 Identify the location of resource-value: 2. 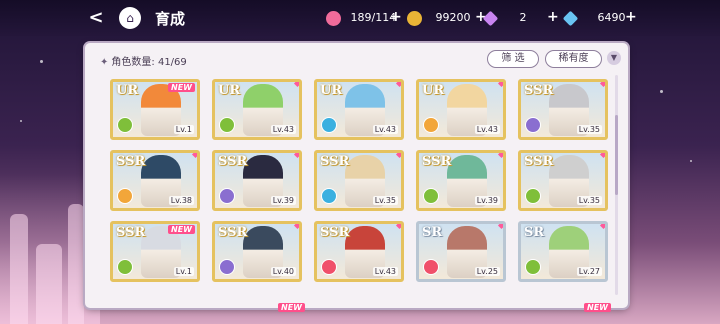
(523, 17).